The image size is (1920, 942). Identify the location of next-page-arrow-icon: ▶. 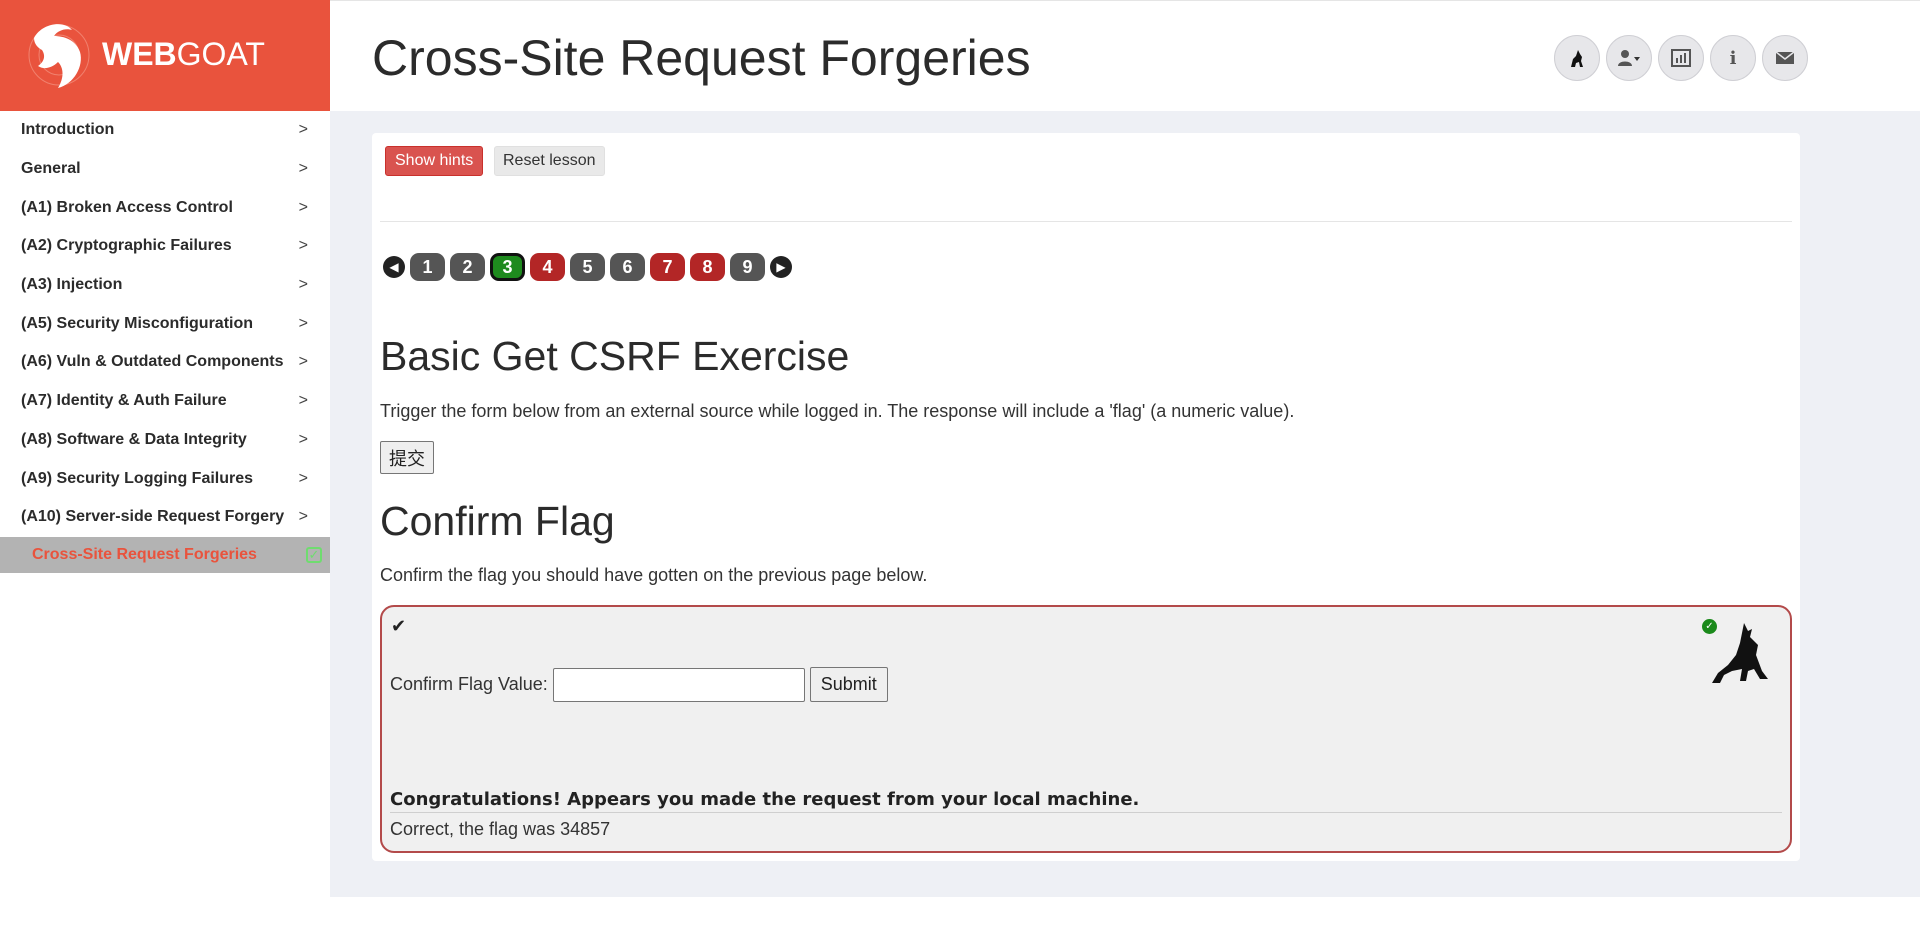
(781, 267).